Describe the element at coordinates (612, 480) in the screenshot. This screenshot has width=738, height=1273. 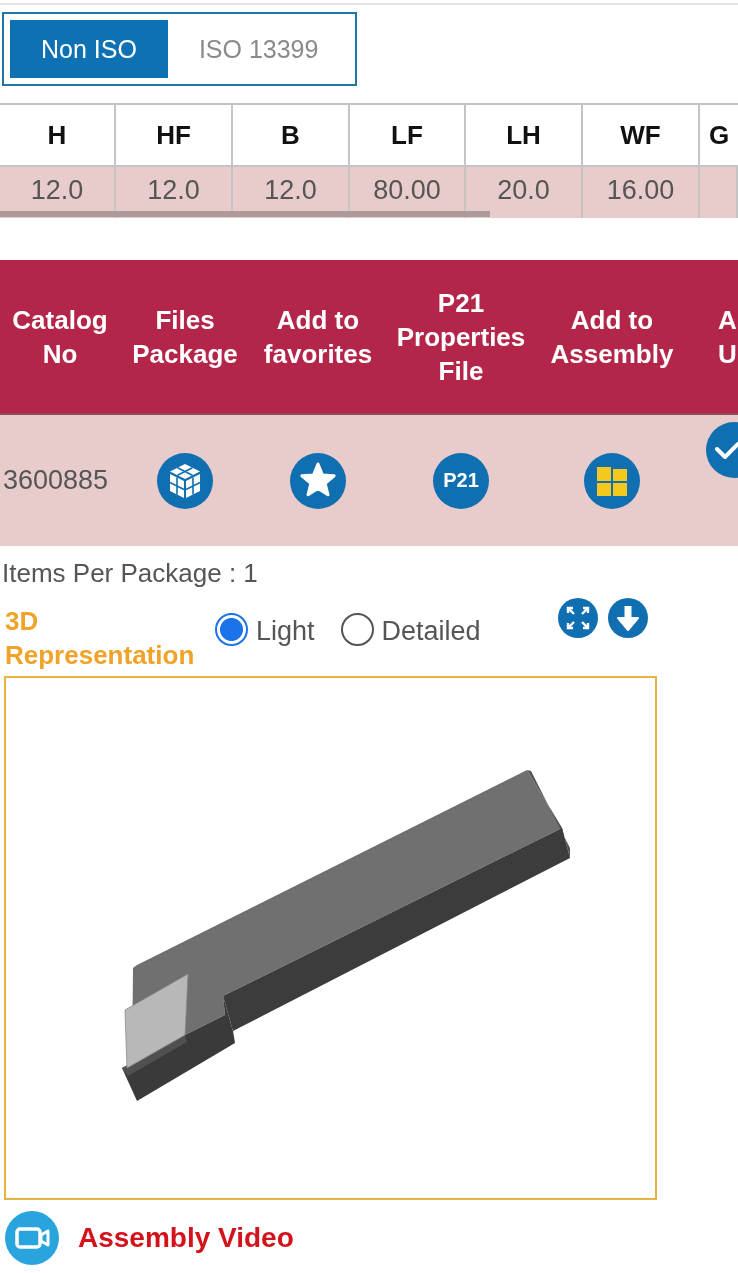
I see `squares-icon` at that location.